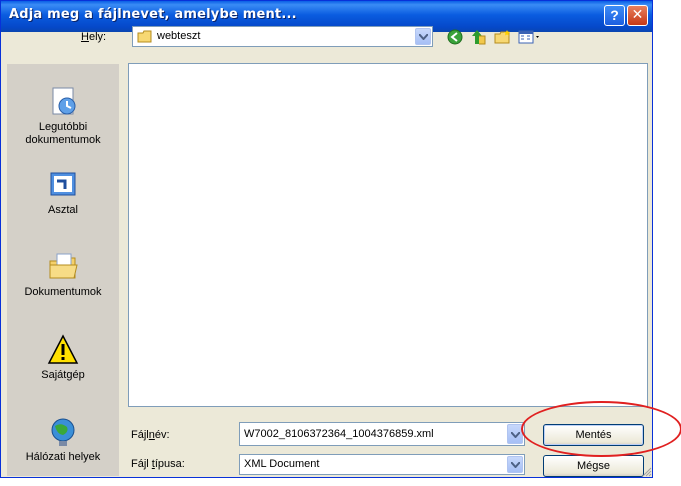 Image resolution: width=681 pixels, height=486 pixels. I want to click on help-button: ?, so click(614, 15).